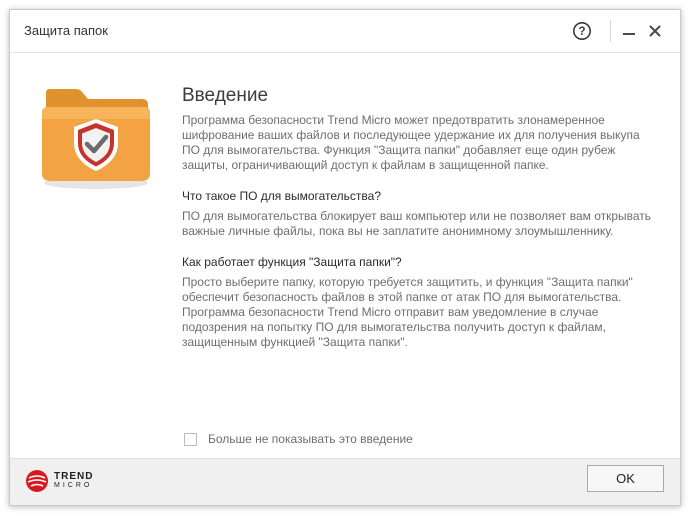  Describe the element at coordinates (345, 31) in the screenshot. I see `title-bar: Защита папок ?` at that location.